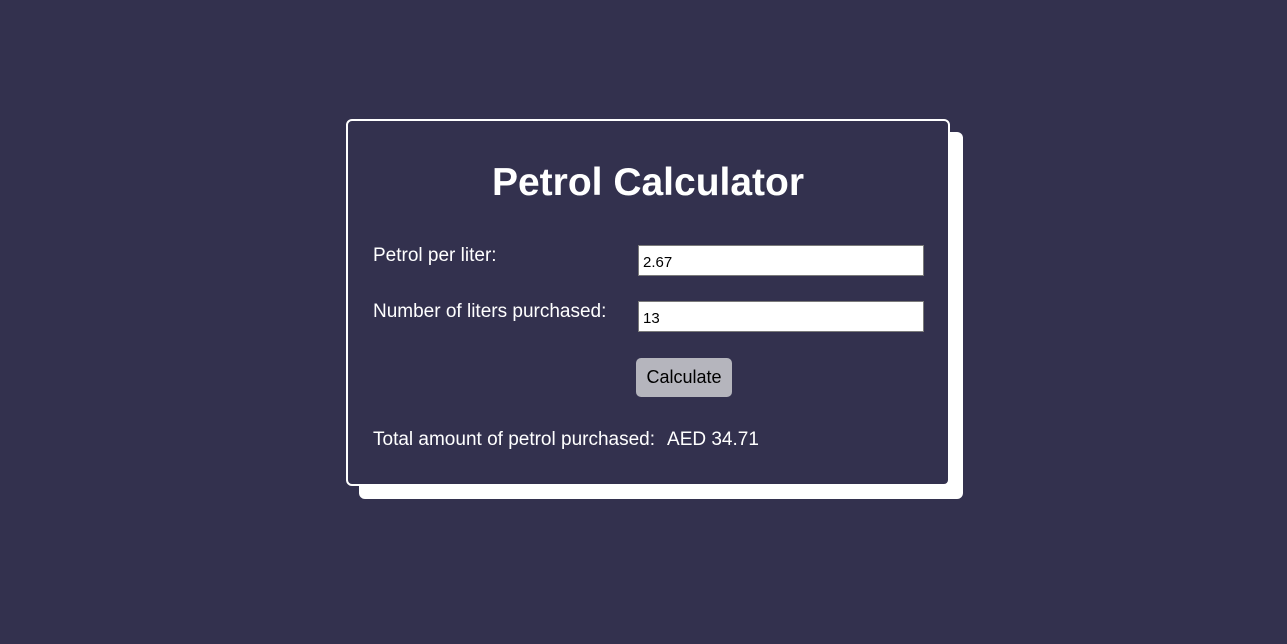 The height and width of the screenshot is (644, 1287). What do you see at coordinates (648, 182) in the screenshot?
I see `page-title: Petrol Calculator` at bounding box center [648, 182].